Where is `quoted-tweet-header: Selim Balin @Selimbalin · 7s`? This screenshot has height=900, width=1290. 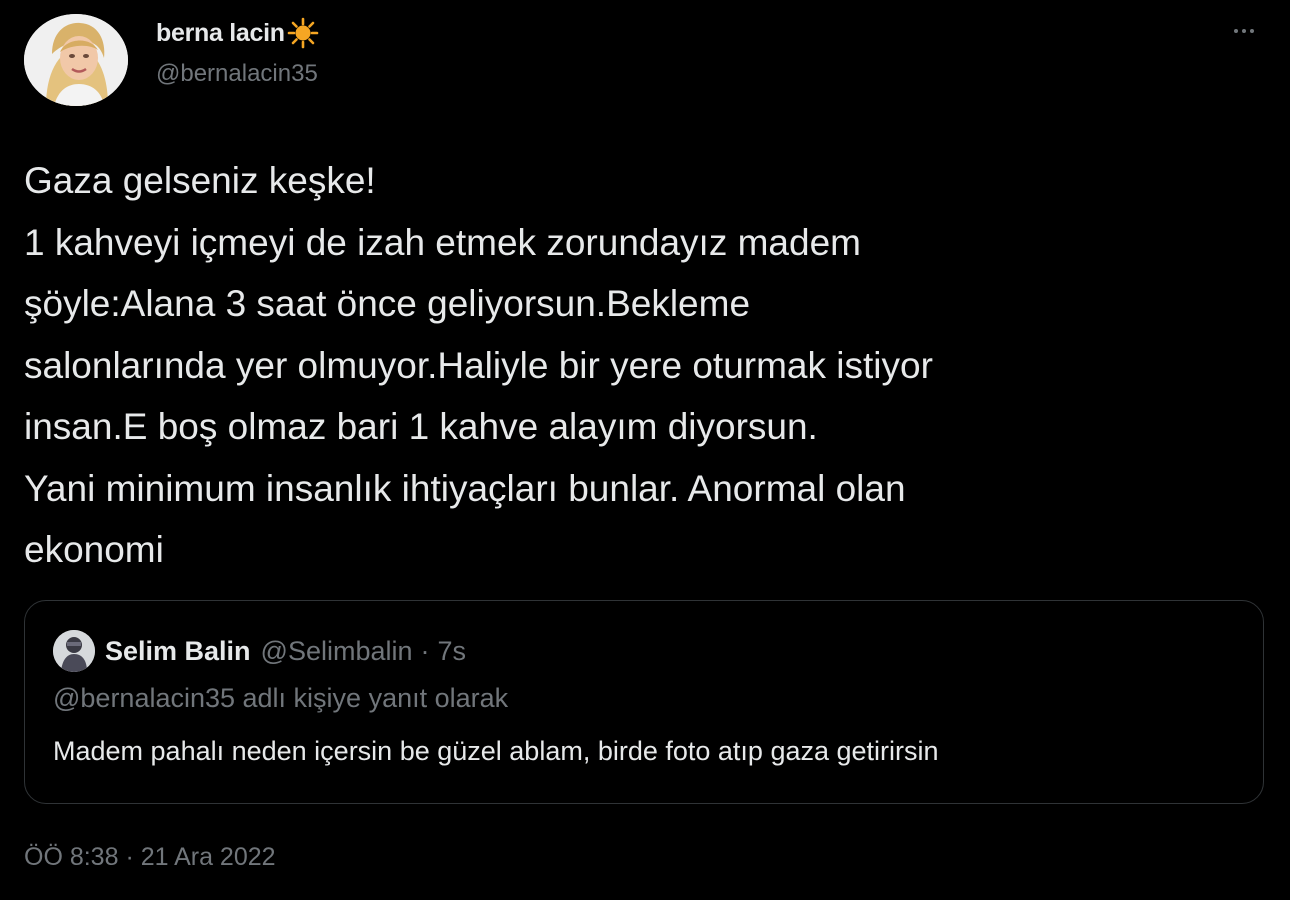
quoted-tweet-header: Selim Balin @Selimbalin · 7s is located at coordinates (259, 651).